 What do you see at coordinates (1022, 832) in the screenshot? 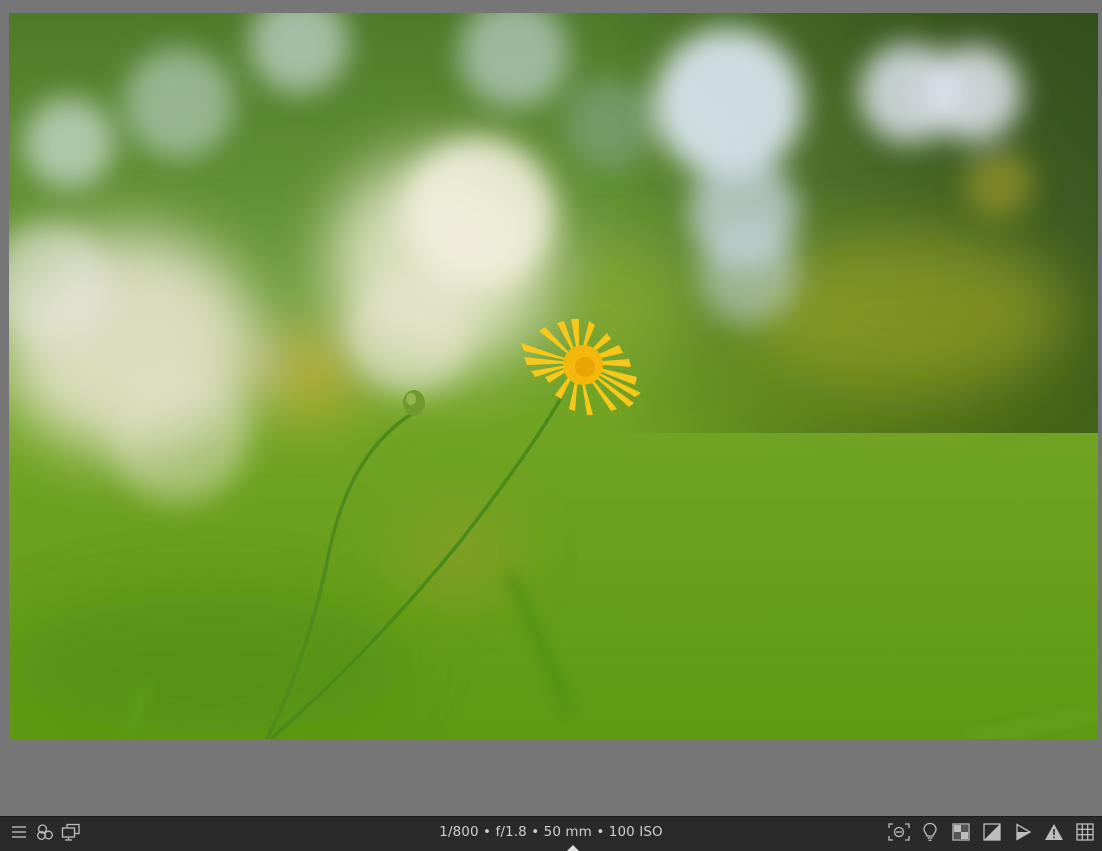
I see `softproof-icon` at bounding box center [1022, 832].